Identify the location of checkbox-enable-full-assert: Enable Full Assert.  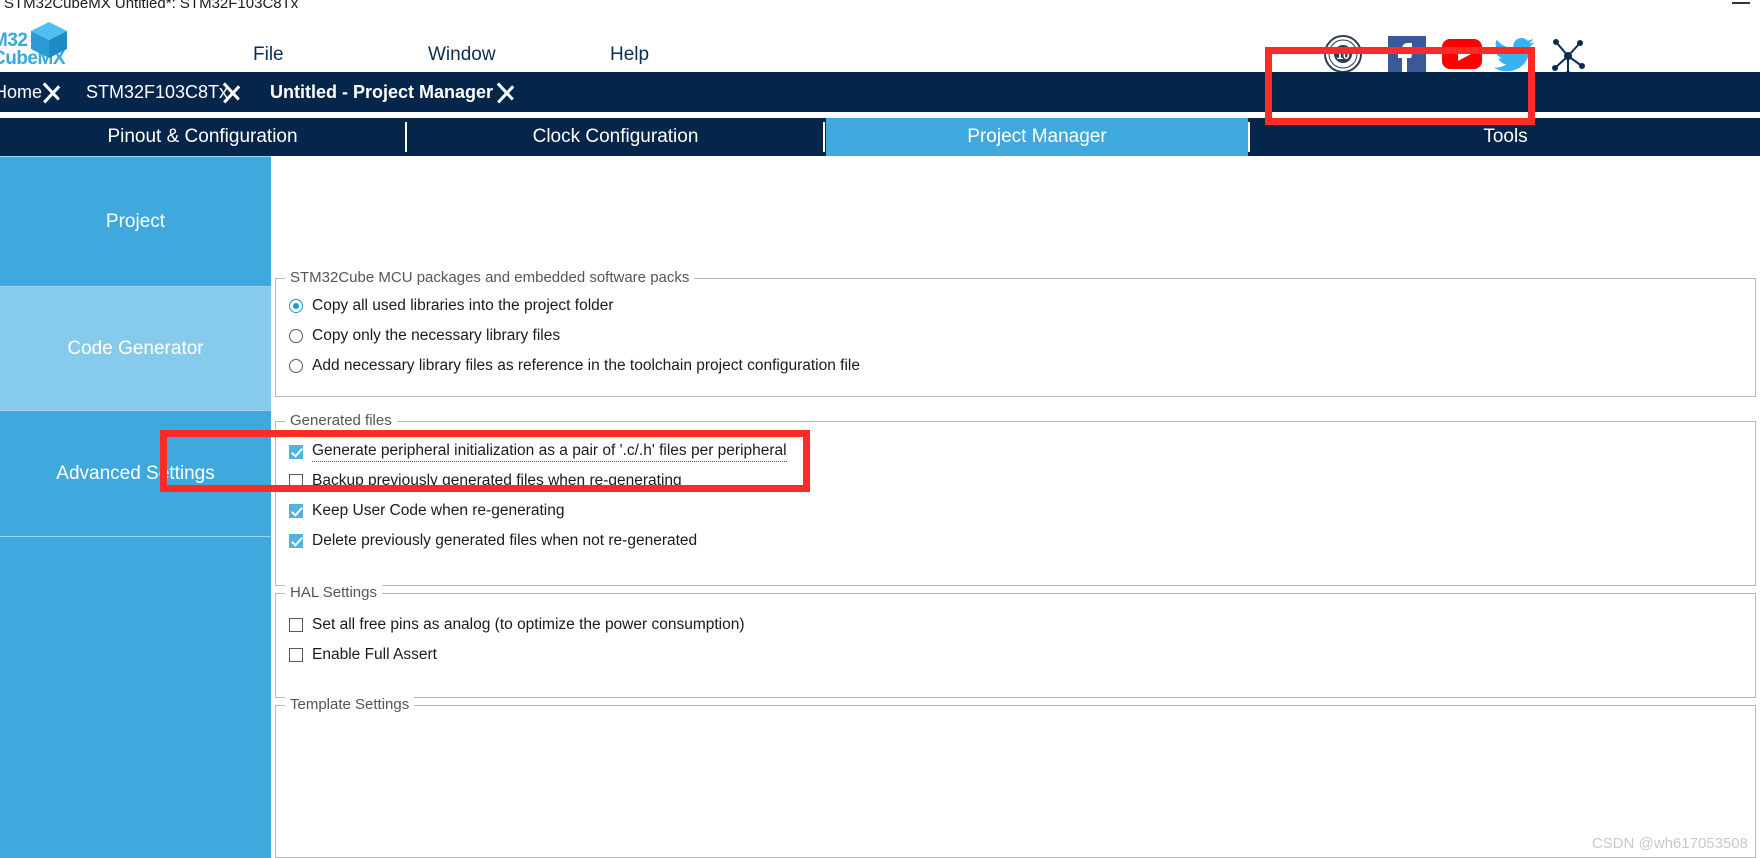
(363, 655).